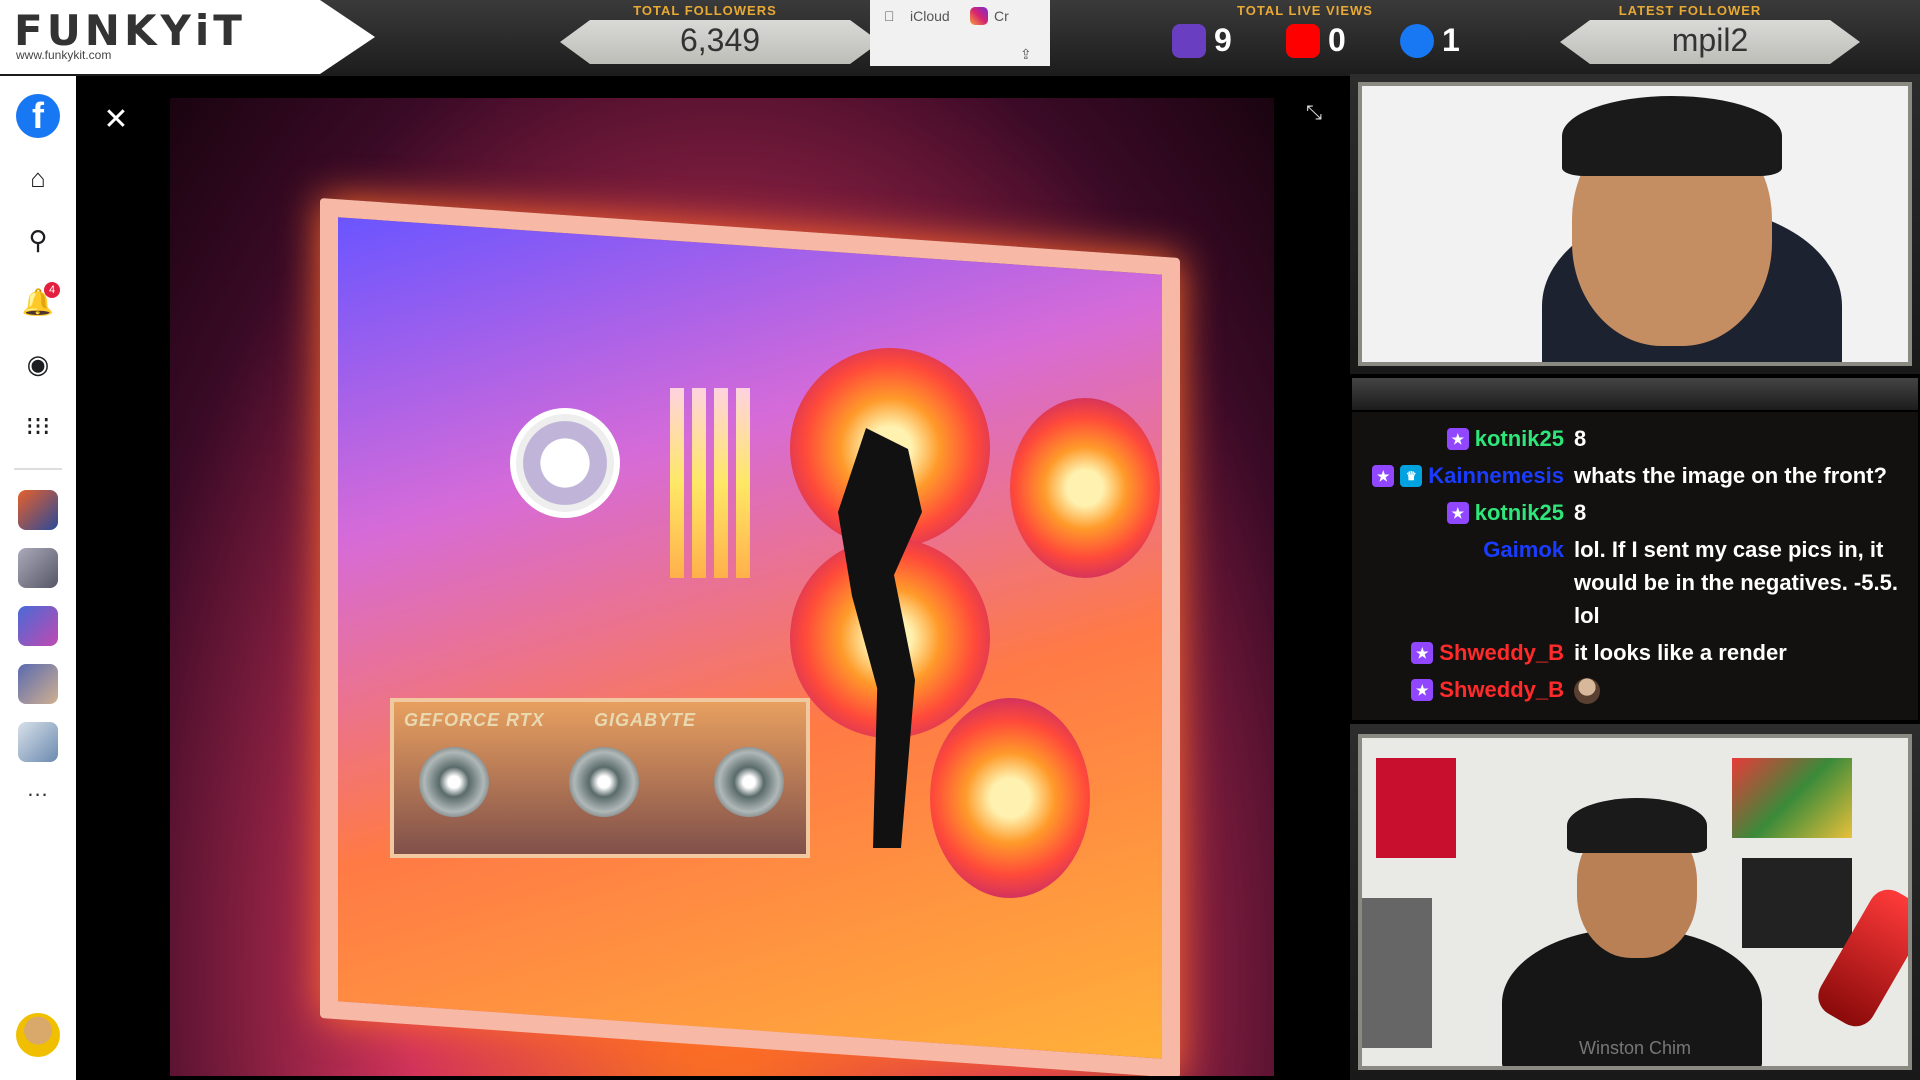 Image resolution: width=1920 pixels, height=1080 pixels. What do you see at coordinates (474, 720) in the screenshot?
I see `gpu-label-left: GEFORCE RTX` at bounding box center [474, 720].